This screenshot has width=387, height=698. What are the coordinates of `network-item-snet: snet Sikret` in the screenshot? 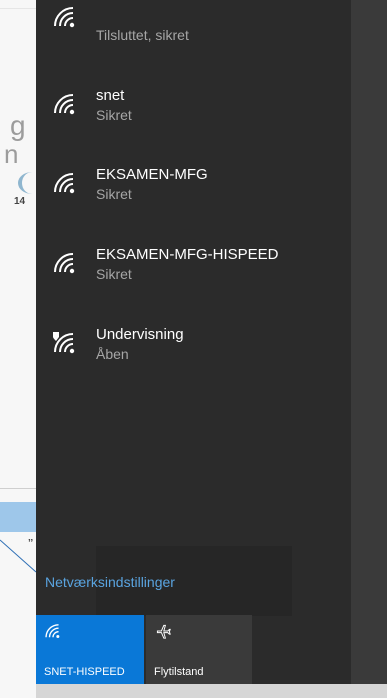 It's located at (193, 117).